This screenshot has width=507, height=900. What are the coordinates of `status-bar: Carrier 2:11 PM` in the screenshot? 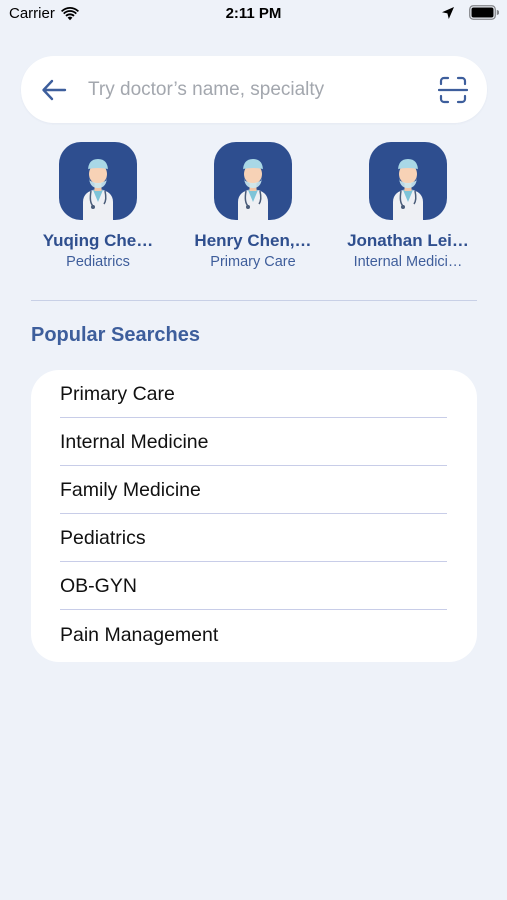 It's located at (253, 14).